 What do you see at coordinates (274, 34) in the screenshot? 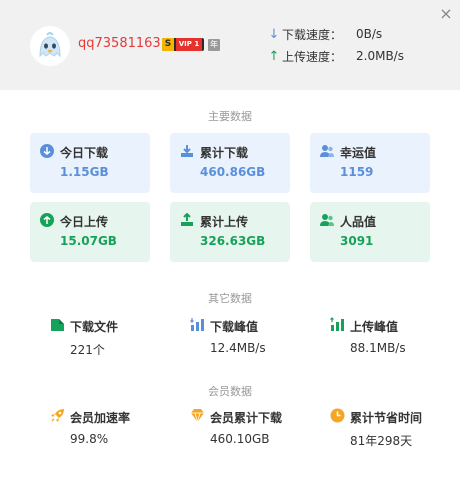
I see `arrow-down-icon: ↓` at bounding box center [274, 34].